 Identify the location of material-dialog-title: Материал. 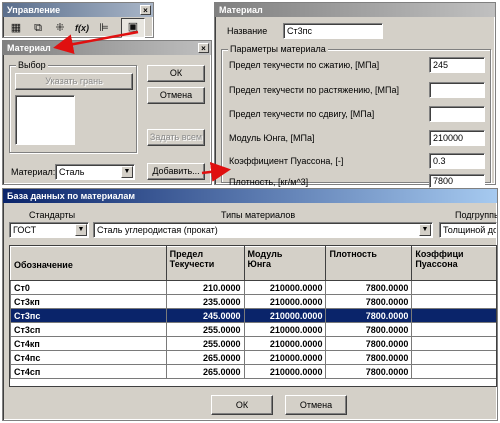
(107, 48).